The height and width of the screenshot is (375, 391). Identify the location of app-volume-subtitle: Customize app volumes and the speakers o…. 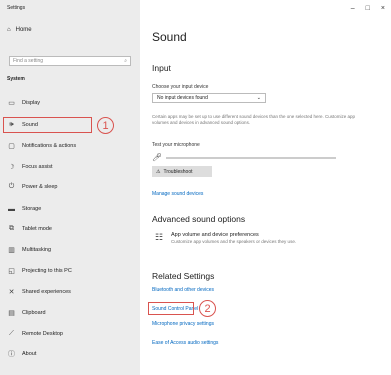
(234, 241).